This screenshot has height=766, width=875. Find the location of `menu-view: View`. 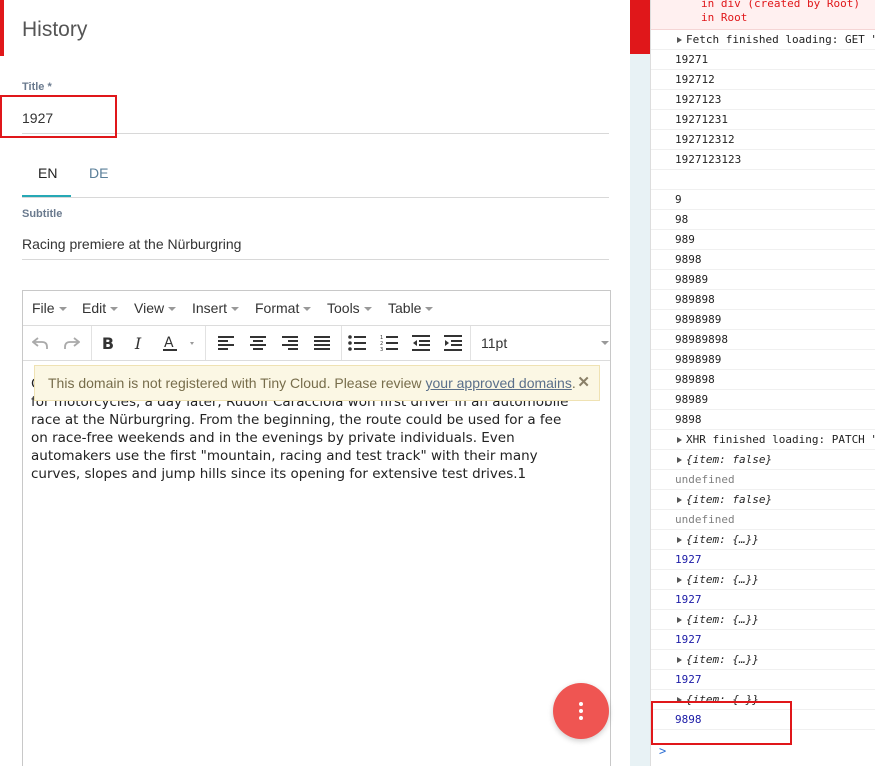

menu-view: View is located at coordinates (155, 308).